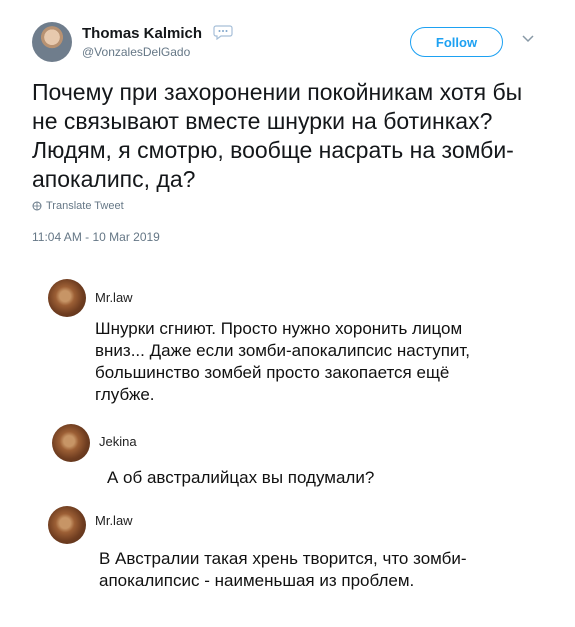 This screenshot has width=575, height=627. Describe the element at coordinates (142, 33) in the screenshot. I see `author-name: Thomas Kalmich` at that location.